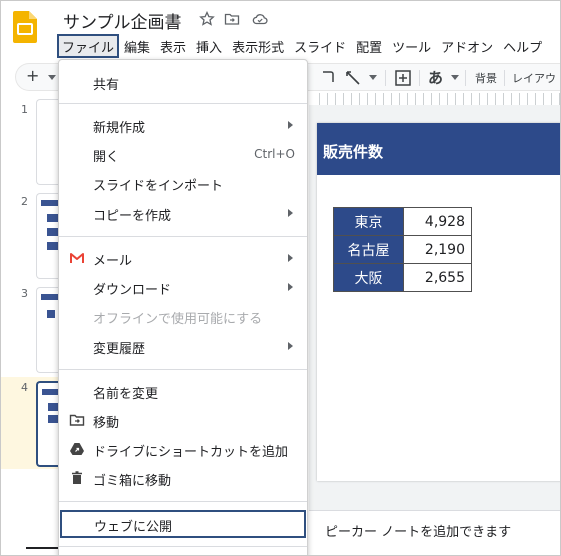  What do you see at coordinates (418, 532) in the screenshot?
I see `speaker-notes-placeholder: ピーカー ノートを追加できます` at bounding box center [418, 532].